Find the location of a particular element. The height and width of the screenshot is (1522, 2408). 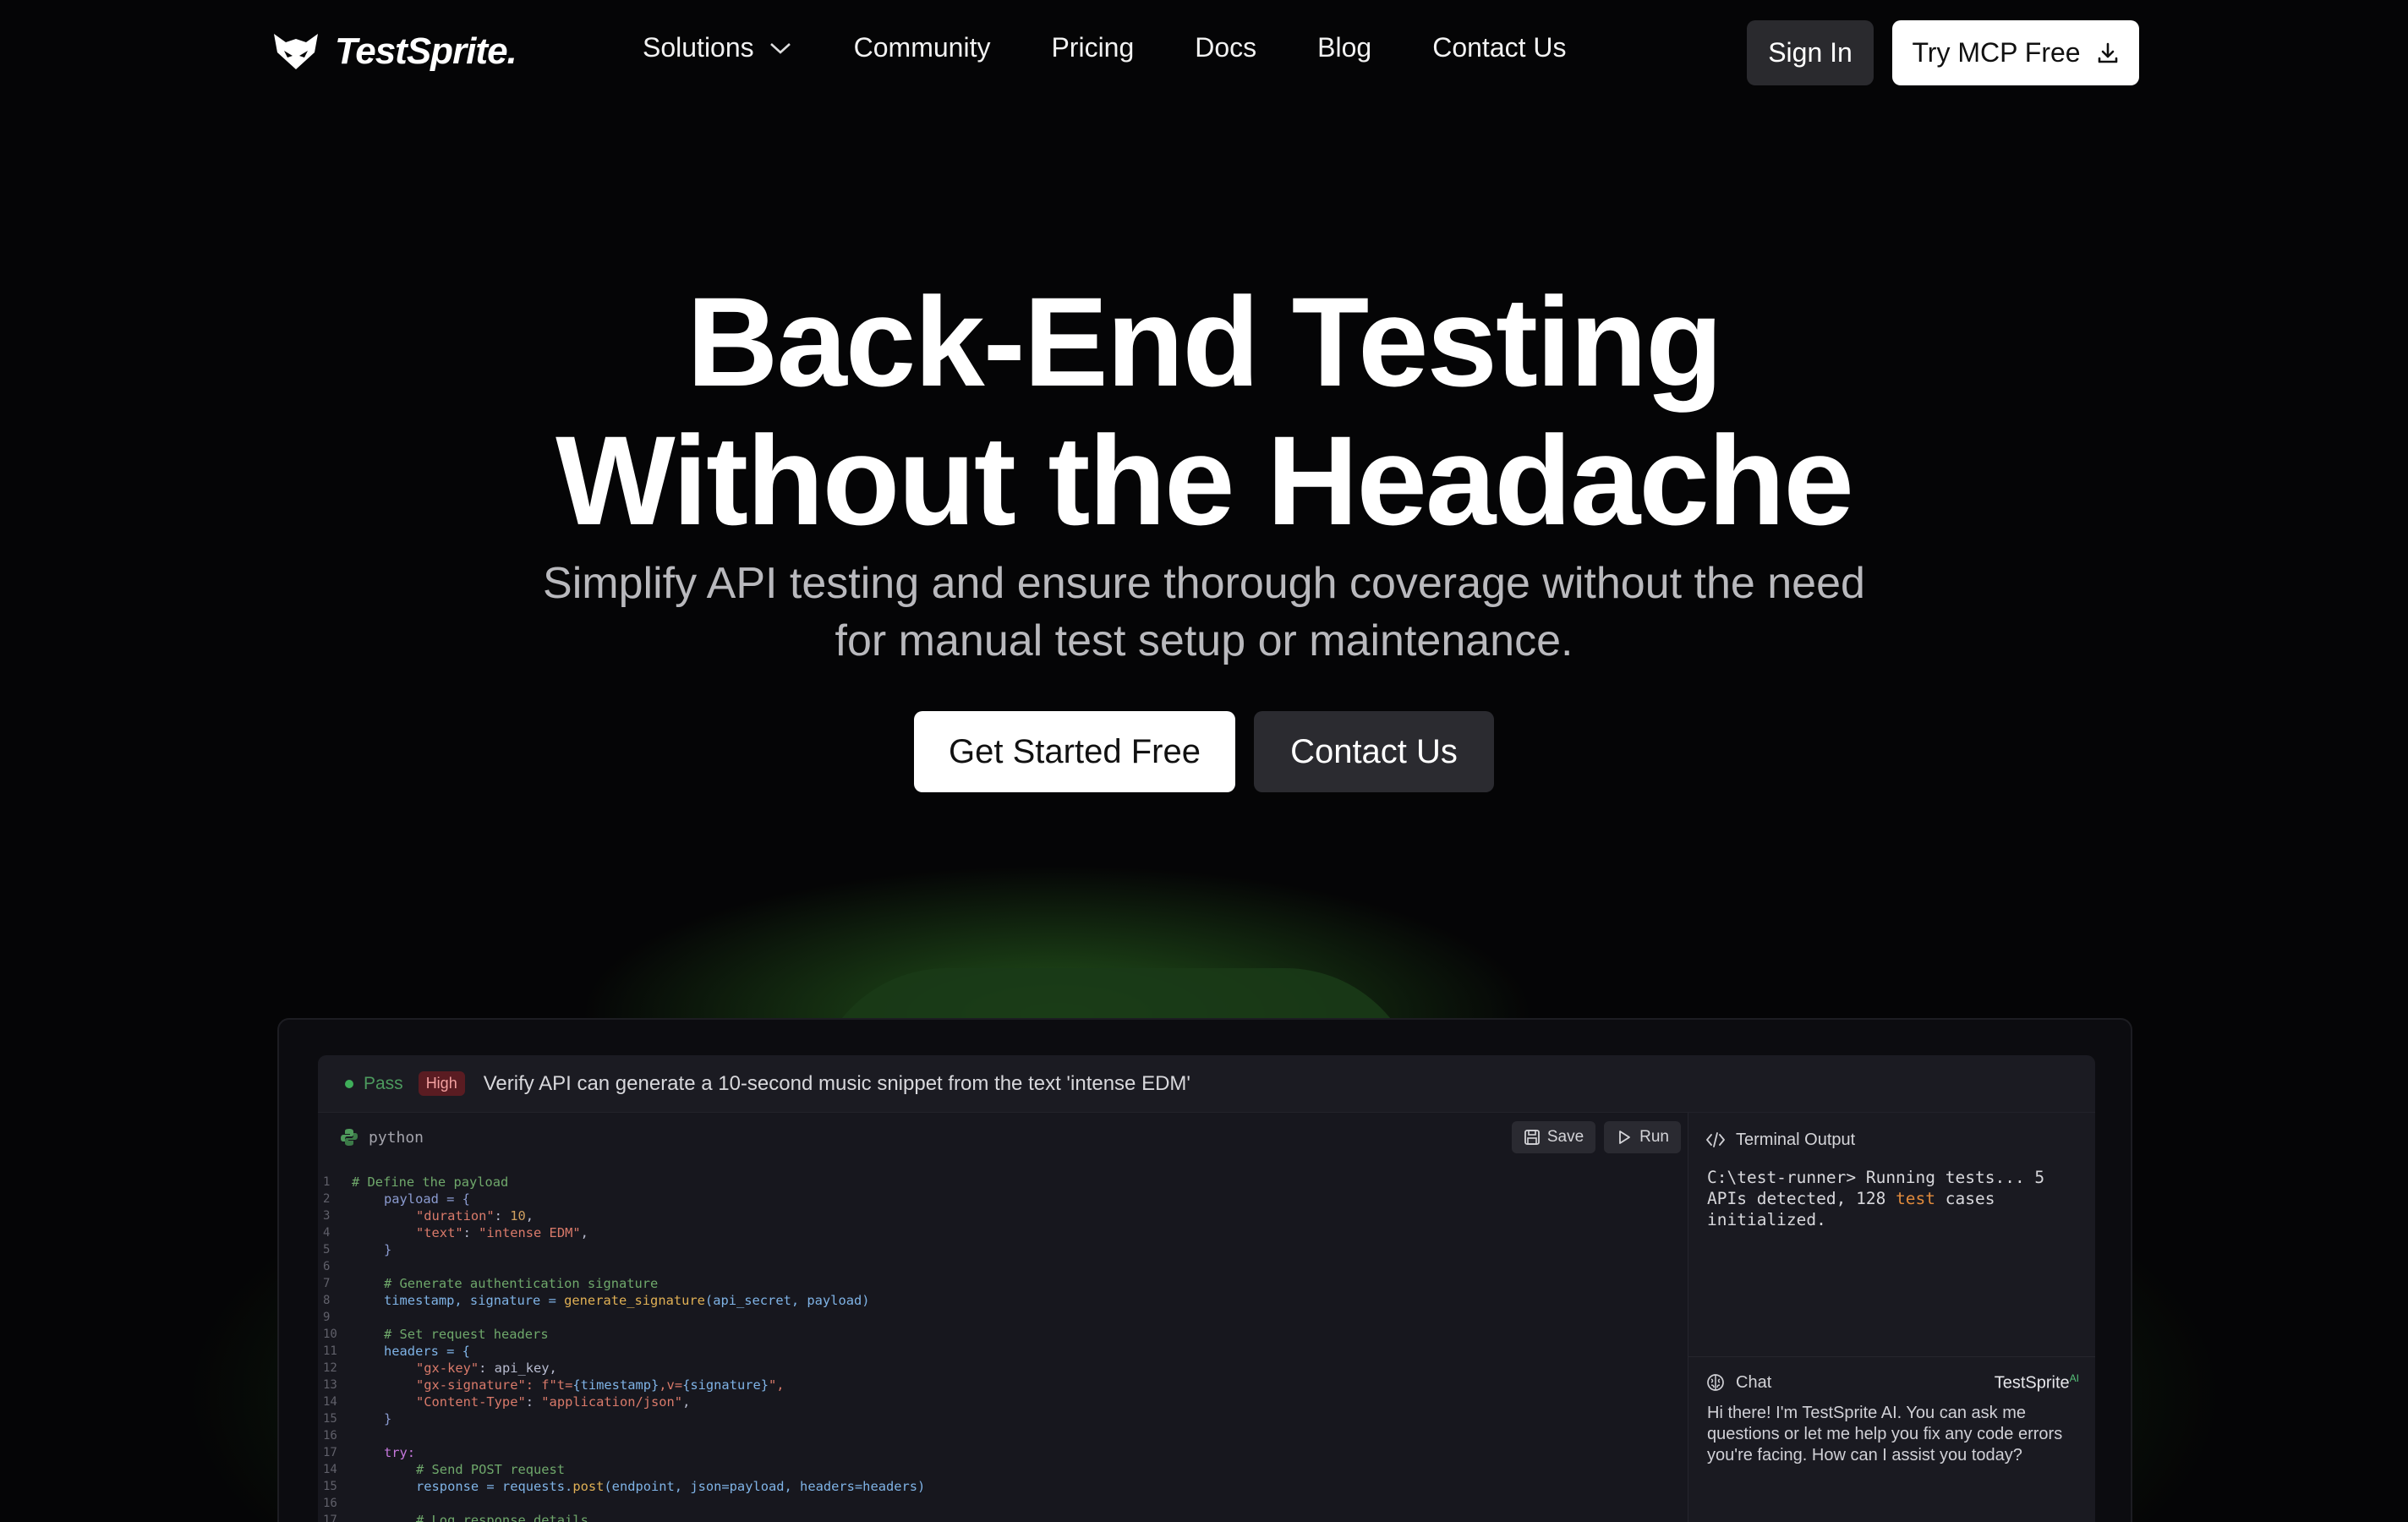

code-line: 14 # Send POST request is located at coordinates (444, 1469).